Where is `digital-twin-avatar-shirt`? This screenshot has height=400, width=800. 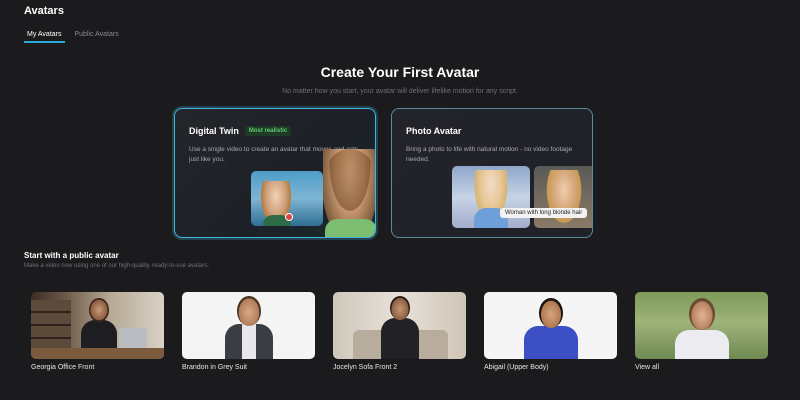
digital-twin-avatar-shirt is located at coordinates (350, 228).